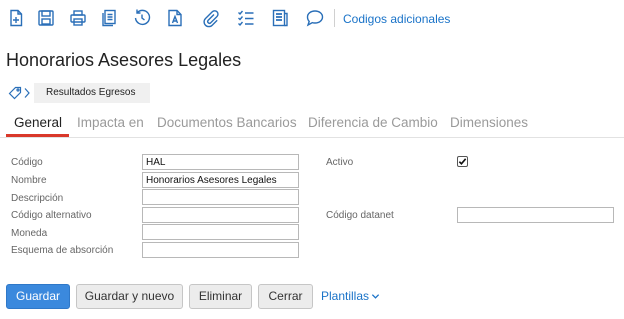 Image resolution: width=624 pixels, height=319 pixels. Describe the element at coordinates (210, 18) in the screenshot. I see `attachment-icon` at that location.